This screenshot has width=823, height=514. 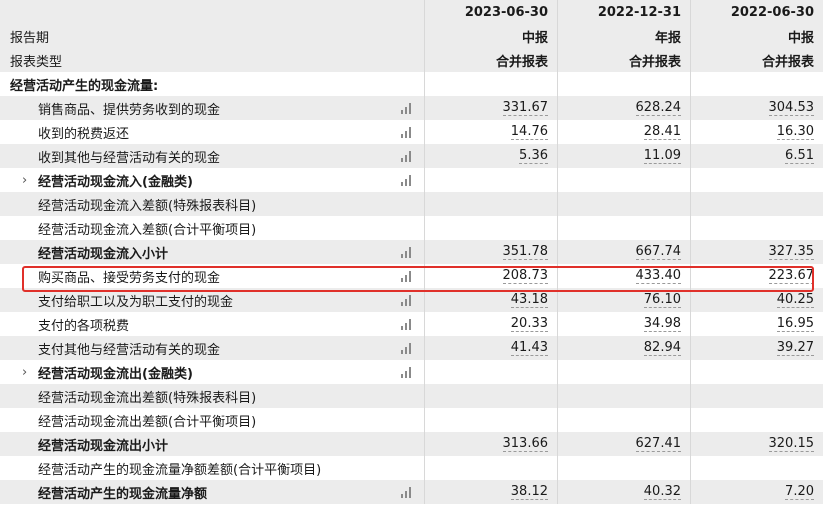 I want to click on header-type-row: 报表类型 合并报表 合并报表 合并报表, so click(x=411, y=60).